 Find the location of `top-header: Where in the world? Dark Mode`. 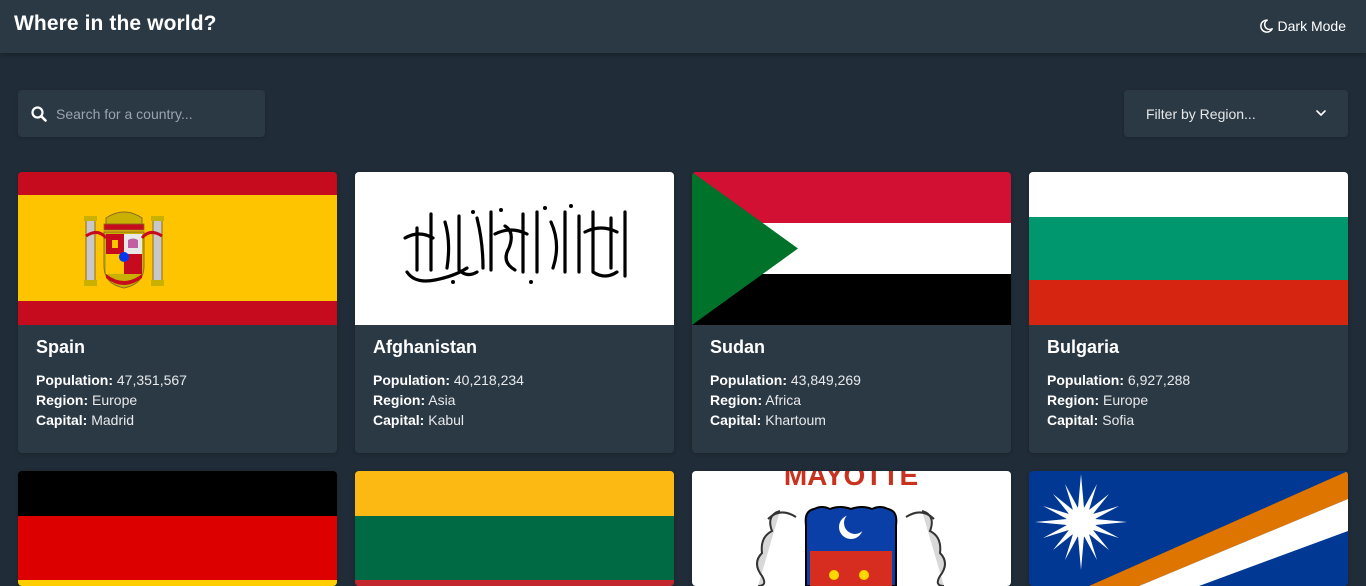

top-header: Where in the world? Dark Mode is located at coordinates (683, 26).